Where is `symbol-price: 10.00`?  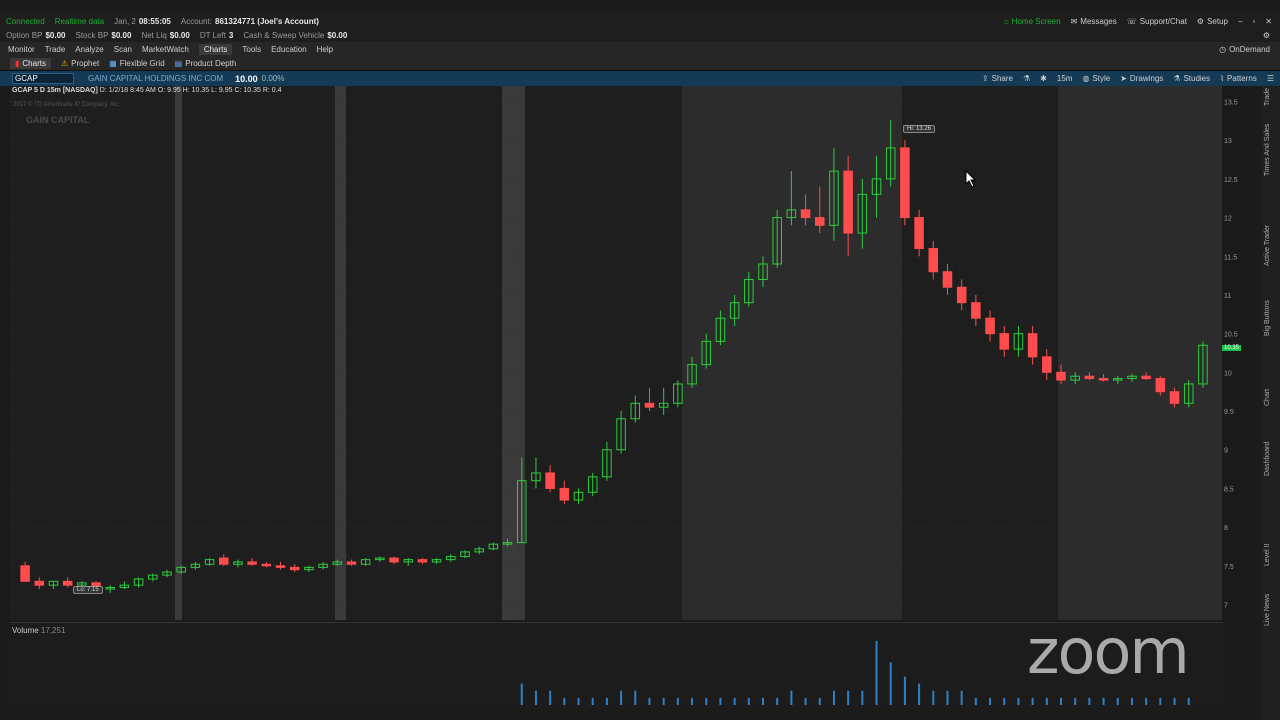 symbol-price: 10.00 is located at coordinates (246, 78).